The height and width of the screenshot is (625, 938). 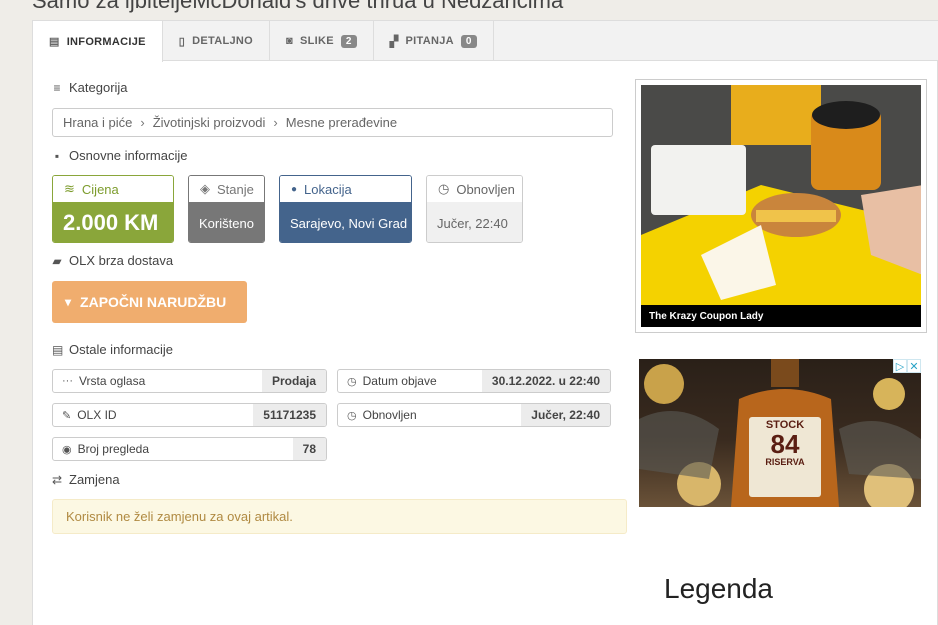 I want to click on comments-icon: ▞, so click(x=394, y=41).